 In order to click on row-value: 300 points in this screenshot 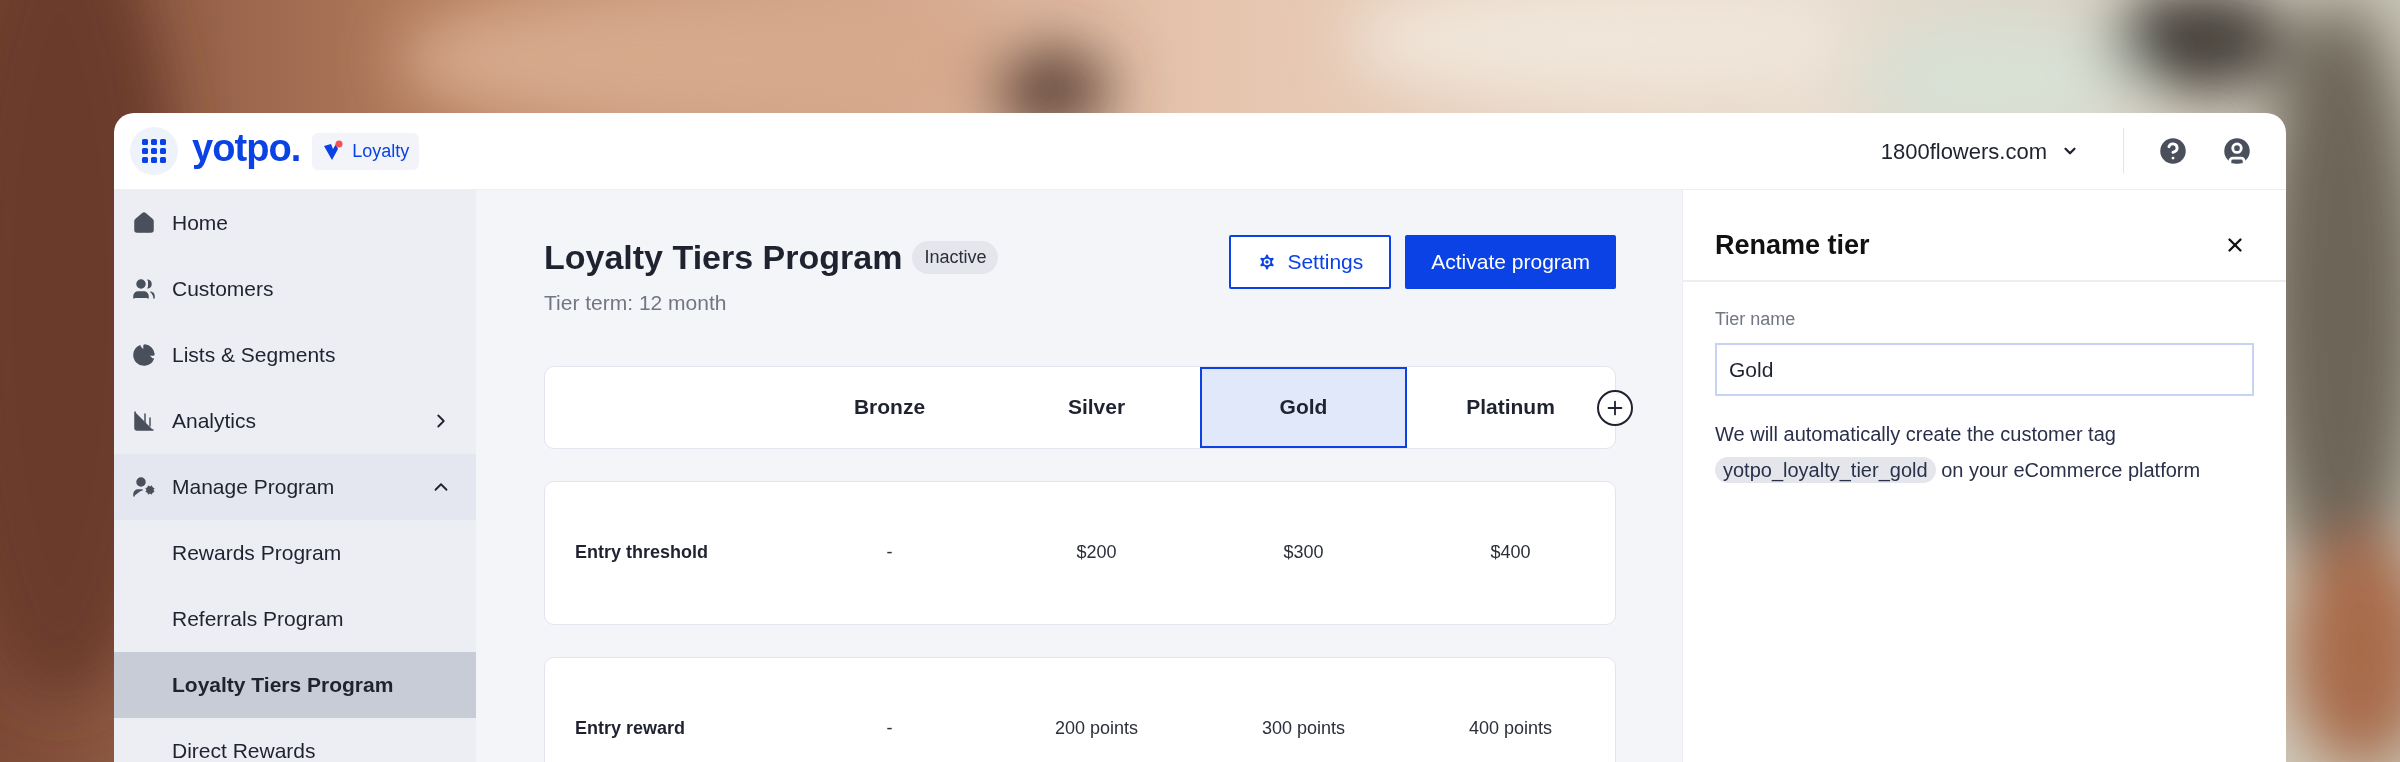, I will do `click(1303, 728)`.